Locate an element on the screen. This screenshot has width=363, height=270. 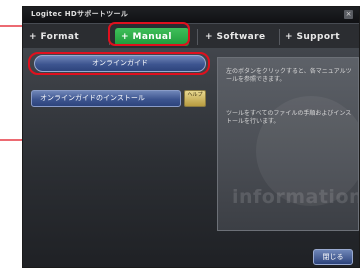
close-button: 閉じる is located at coordinates (333, 257).